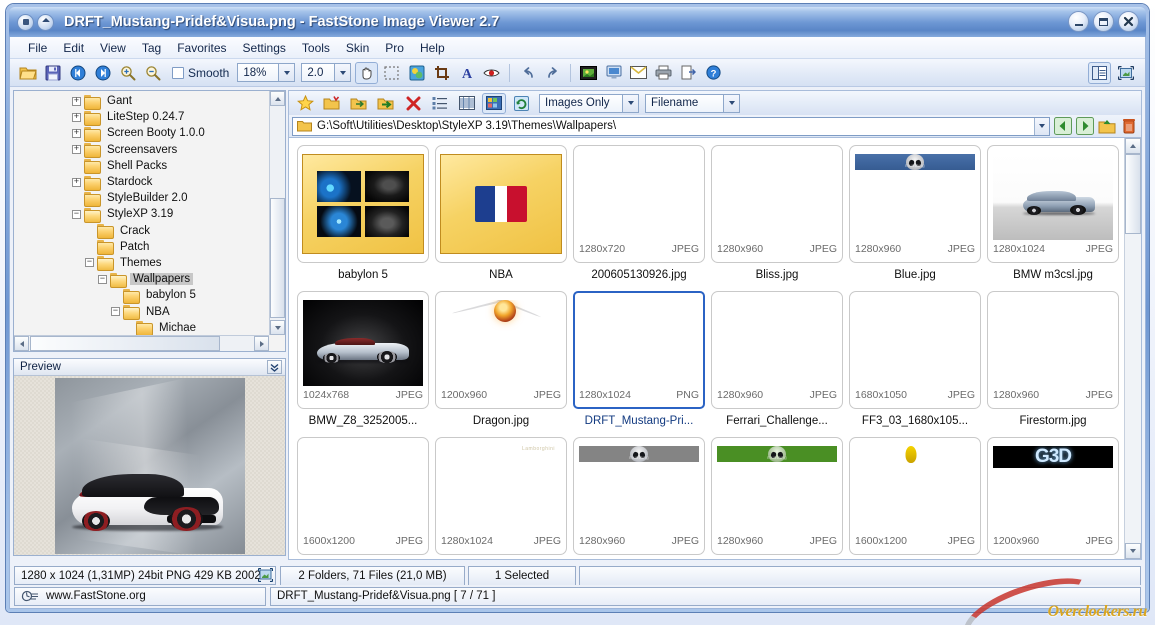 The height and width of the screenshot is (625, 1155). What do you see at coordinates (45, 22) in the screenshot?
I see `window-restore-icon` at bounding box center [45, 22].